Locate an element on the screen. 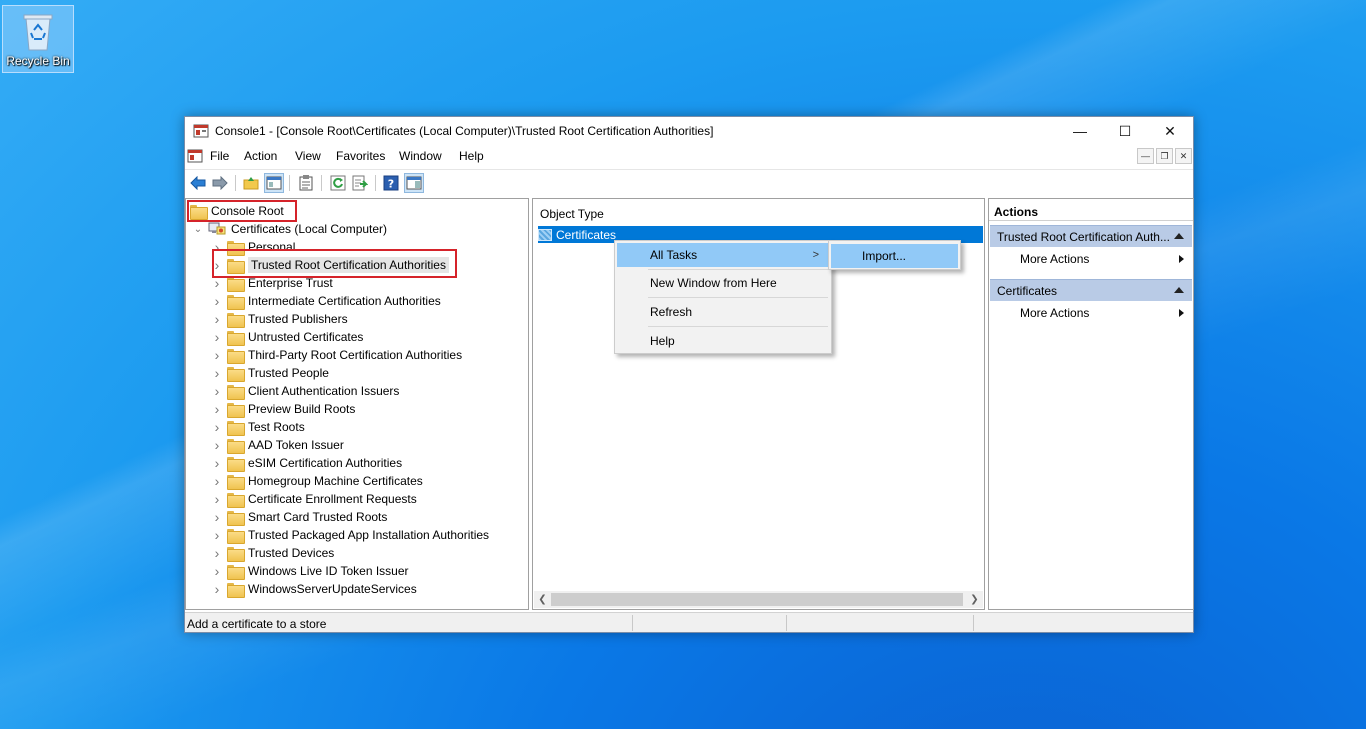  menu-help: Help is located at coordinates (471, 156).